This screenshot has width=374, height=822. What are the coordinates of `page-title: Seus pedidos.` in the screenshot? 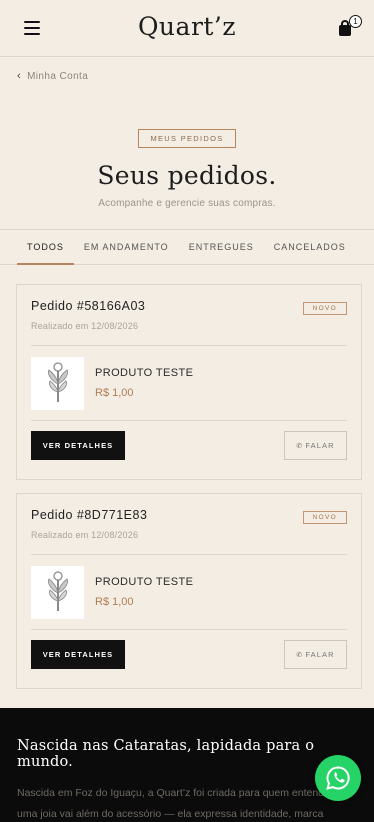 It's located at (187, 175).